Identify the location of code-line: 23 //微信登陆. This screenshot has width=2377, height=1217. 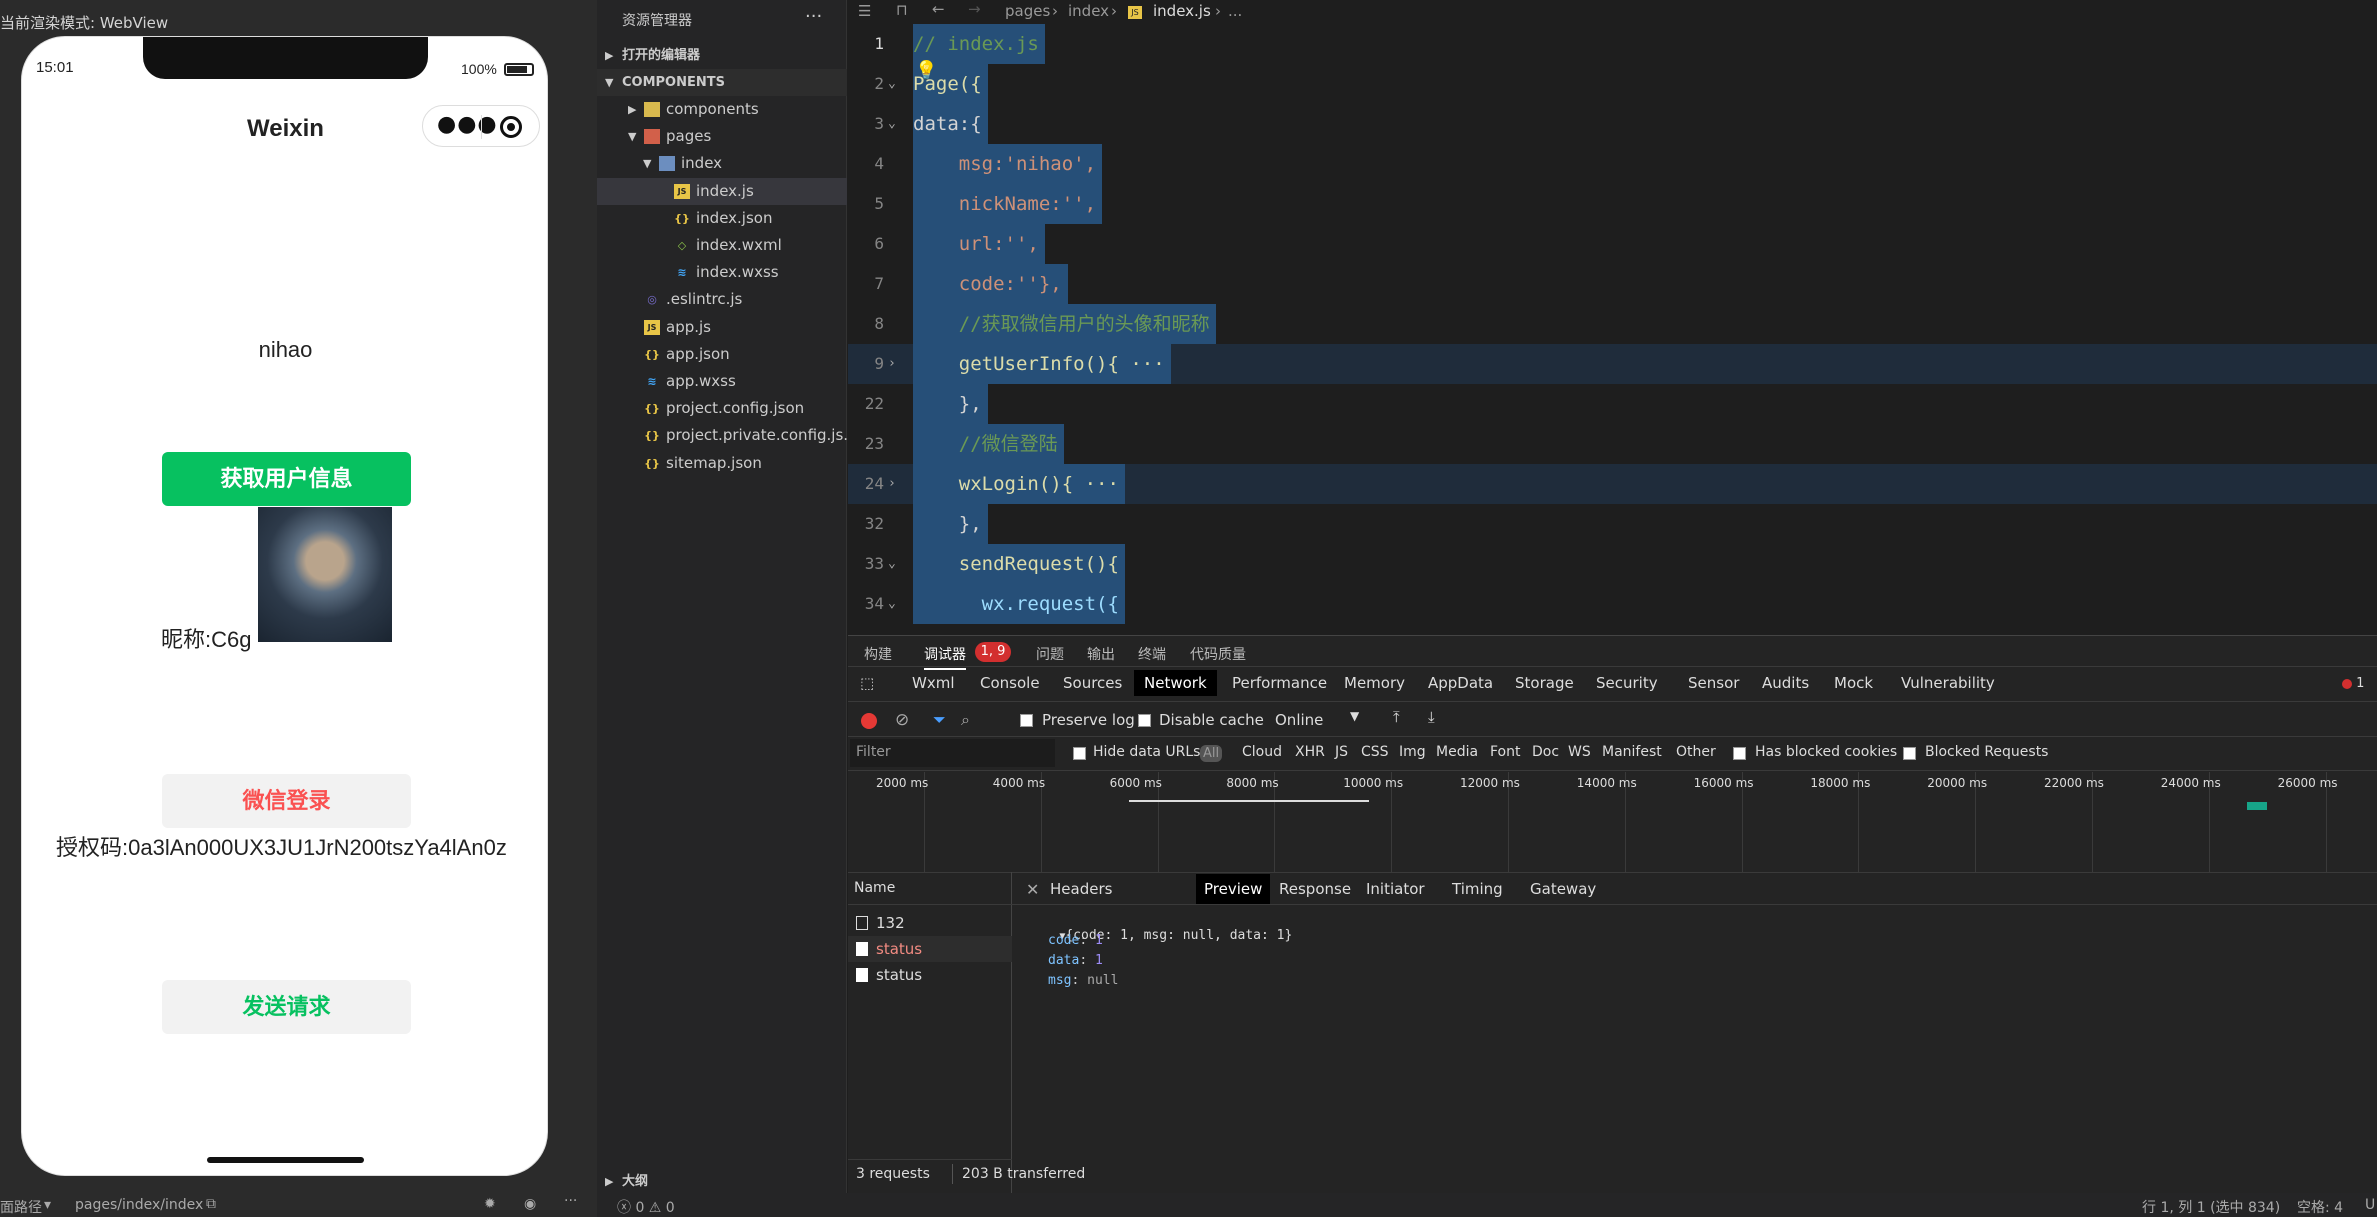
(1612, 444).